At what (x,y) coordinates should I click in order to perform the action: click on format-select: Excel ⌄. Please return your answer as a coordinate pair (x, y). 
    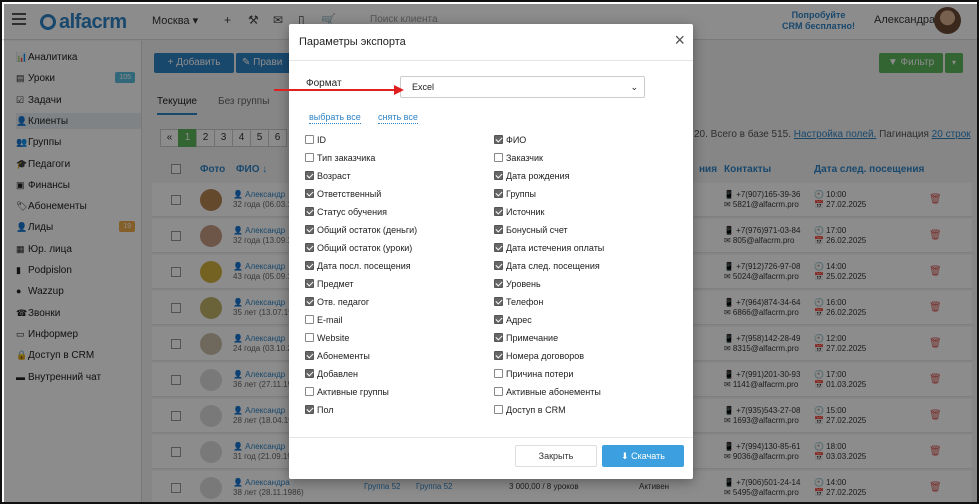
    Looking at the image, I should click on (522, 87).